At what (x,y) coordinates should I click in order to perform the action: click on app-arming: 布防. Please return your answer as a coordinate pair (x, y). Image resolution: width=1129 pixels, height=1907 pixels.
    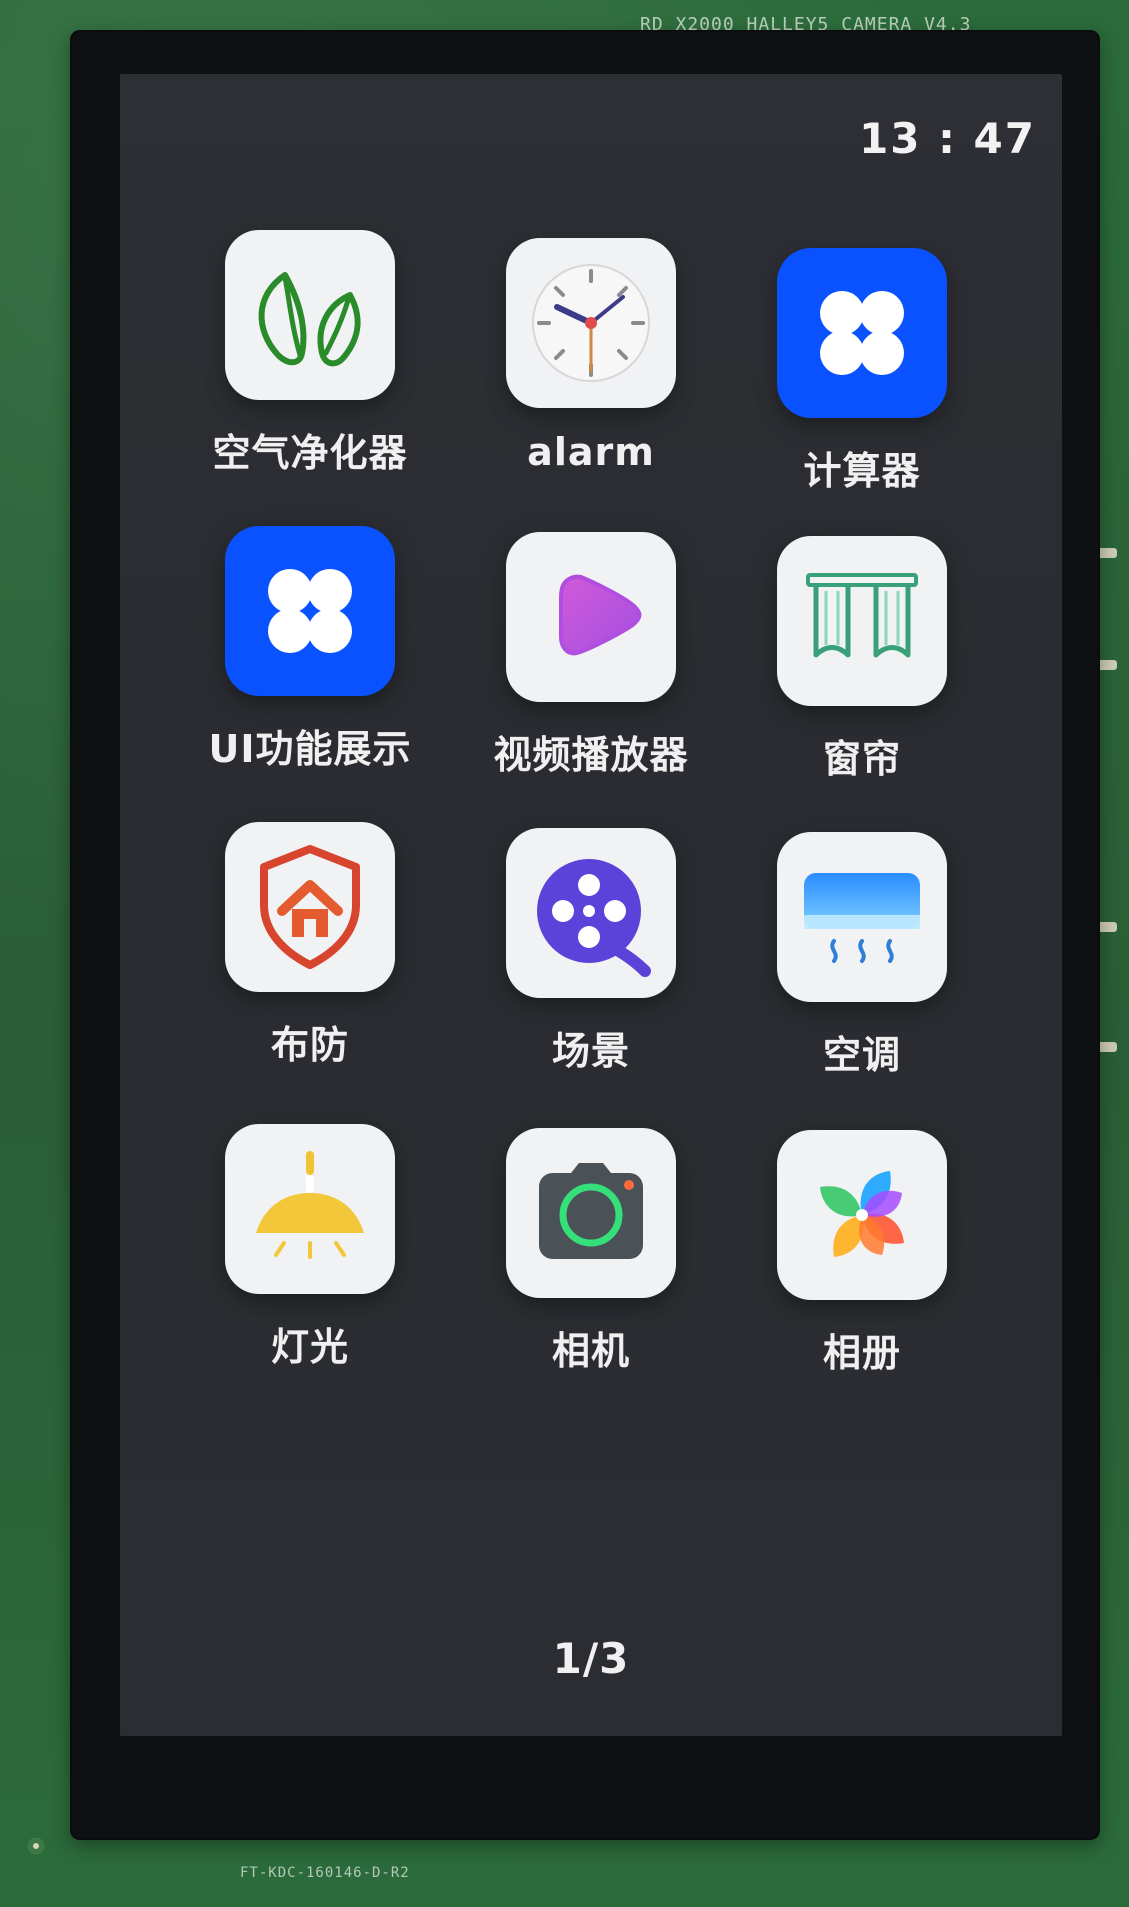
    Looking at the image, I should click on (310, 945).